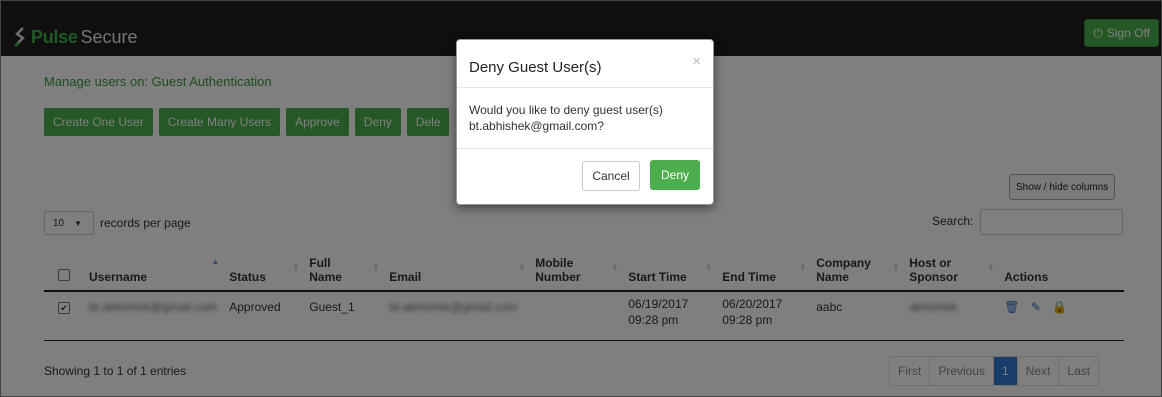 The image size is (1162, 397). I want to click on close-icon: ×, so click(696, 61).